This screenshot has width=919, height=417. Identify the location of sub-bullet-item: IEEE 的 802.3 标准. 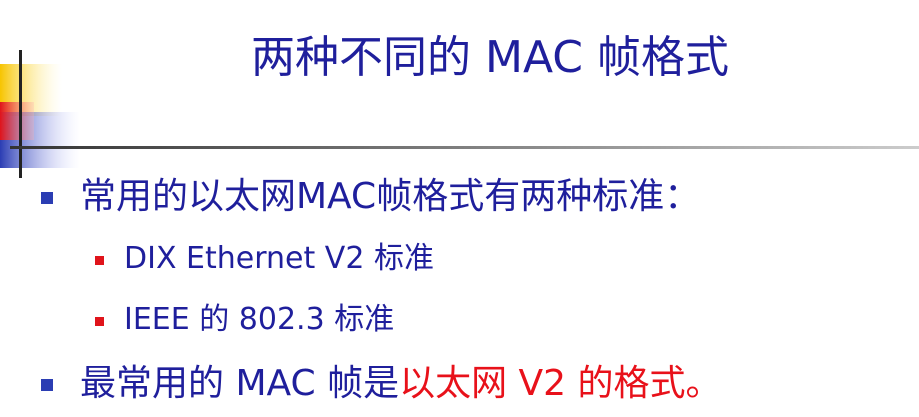
(259, 319).